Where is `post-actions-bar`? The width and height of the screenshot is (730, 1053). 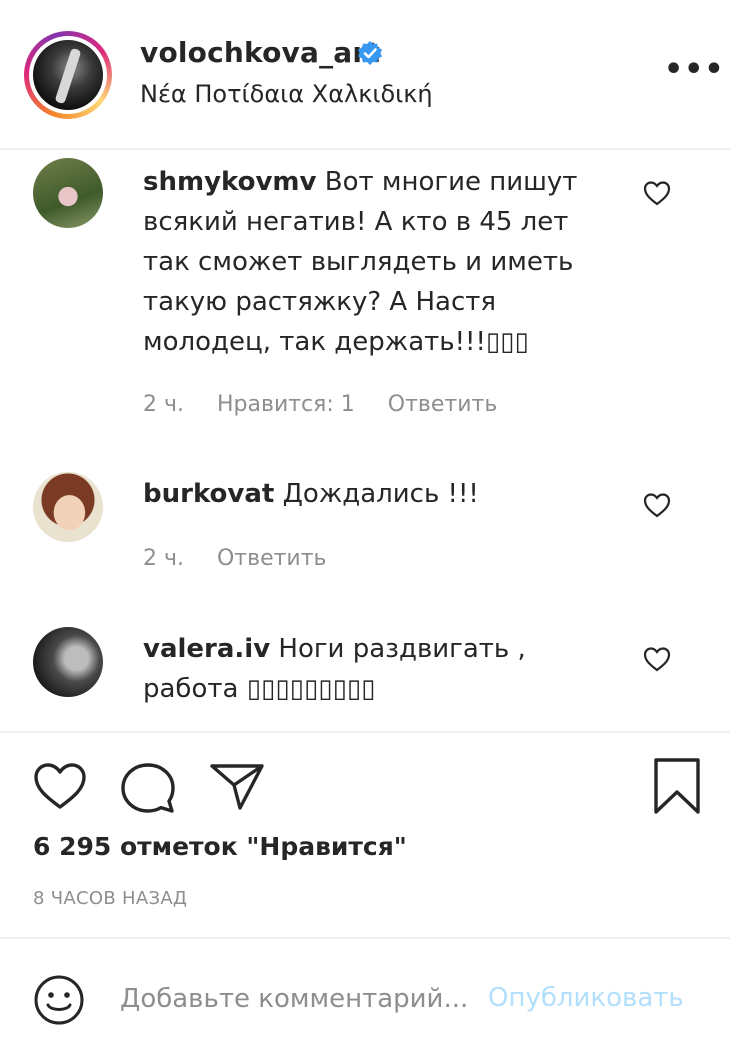 post-actions-bar is located at coordinates (365, 772).